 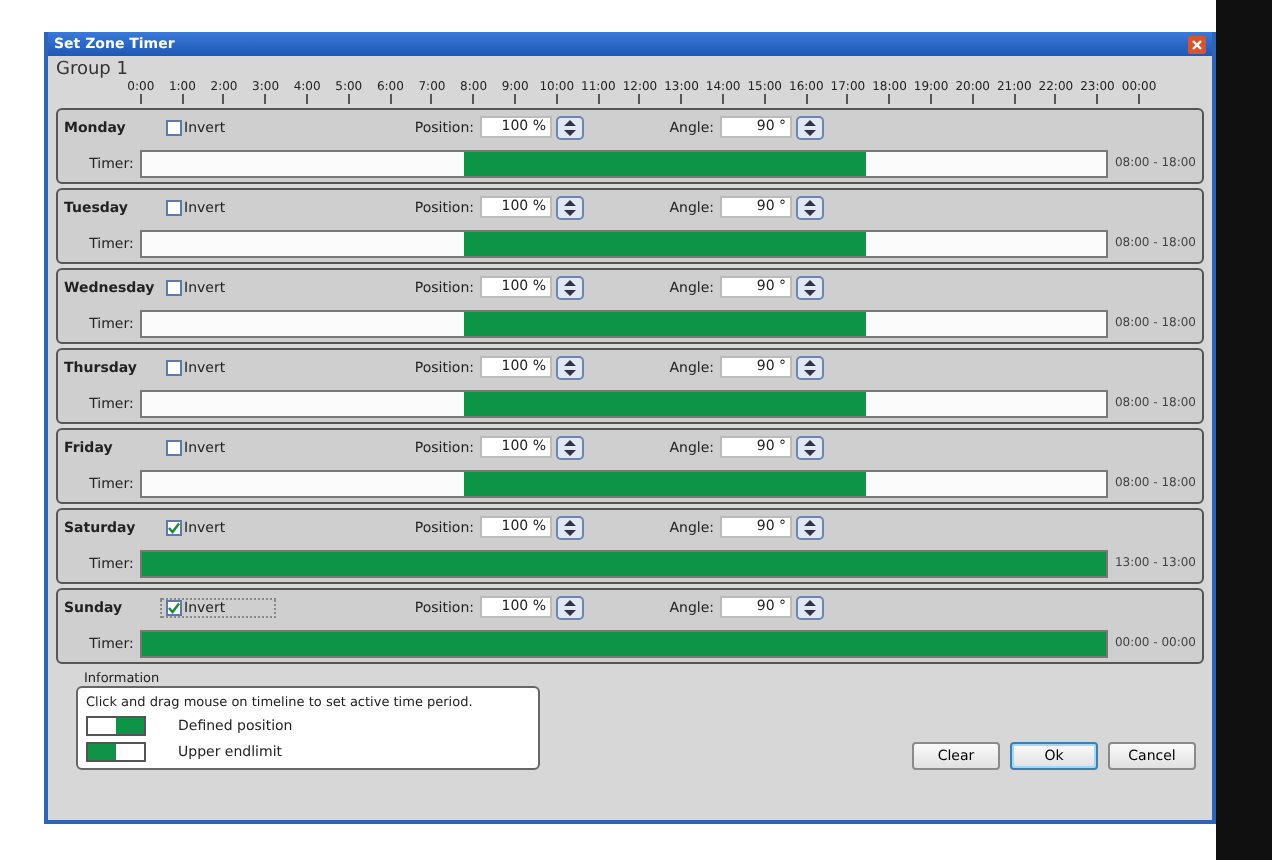 What do you see at coordinates (1197, 44) in the screenshot?
I see `close-icon` at bounding box center [1197, 44].